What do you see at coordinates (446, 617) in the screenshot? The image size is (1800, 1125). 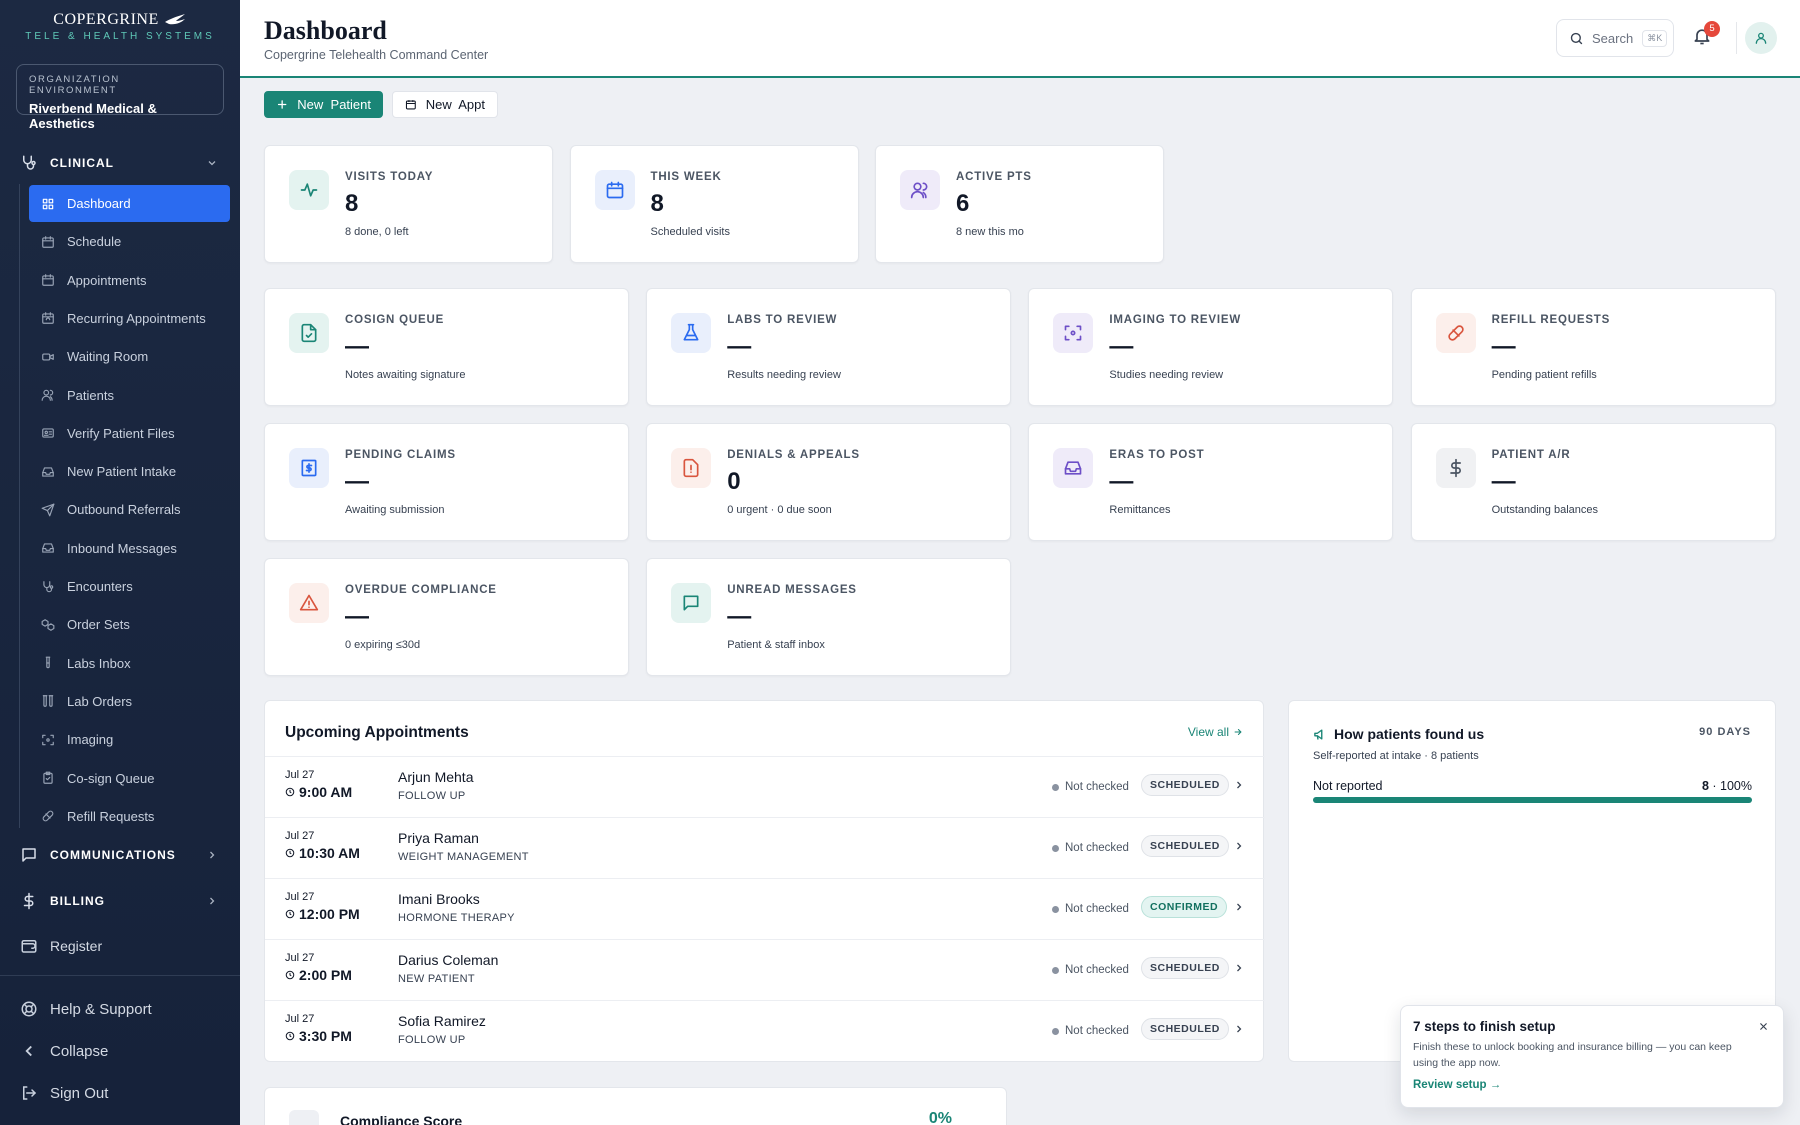 I see `metric-overdue-compliance-card: OVERDUE COMPLIANCE — 0 expiring ≤30d` at bounding box center [446, 617].